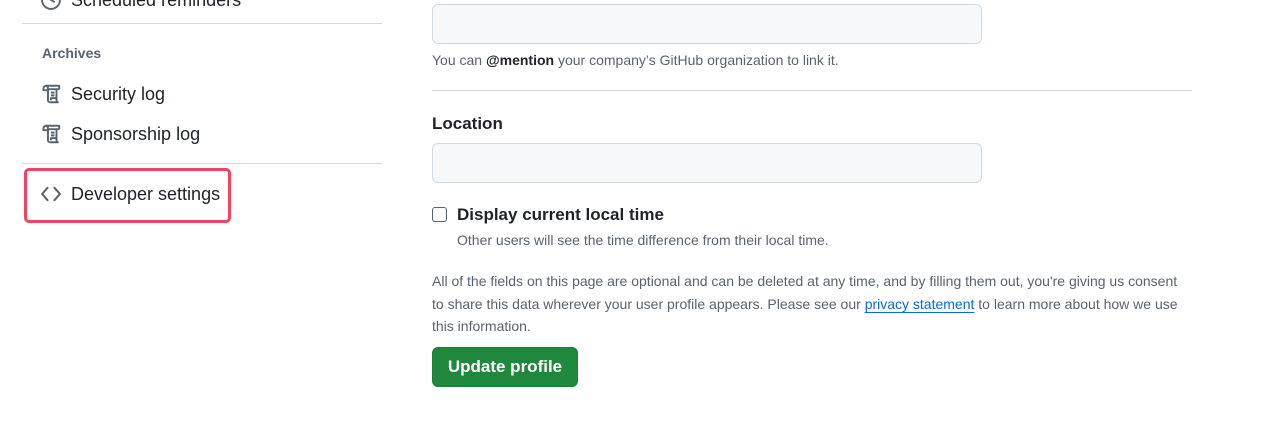 The height and width of the screenshot is (425, 1263). Describe the element at coordinates (205, 94) in the screenshot. I see `sidebar-item-security-log: Security log` at that location.